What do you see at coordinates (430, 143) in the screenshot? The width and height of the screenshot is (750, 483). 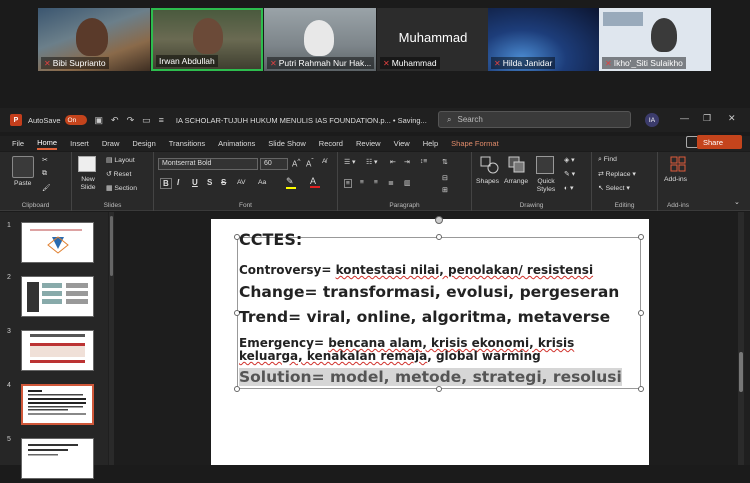 I see `tab-help: Help` at bounding box center [430, 143].